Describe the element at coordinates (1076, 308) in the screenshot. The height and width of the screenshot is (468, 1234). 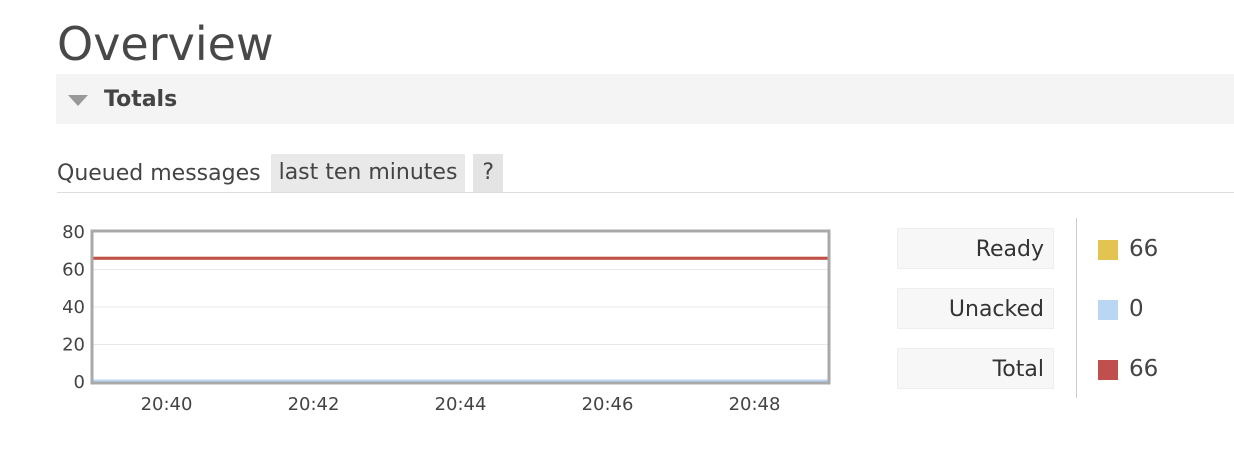
I see `legend-divider` at that location.